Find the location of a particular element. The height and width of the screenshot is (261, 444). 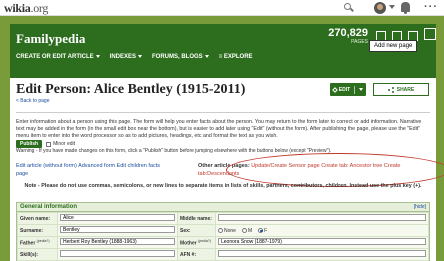

nav-indexes: INDEXES is located at coordinates (126, 57).